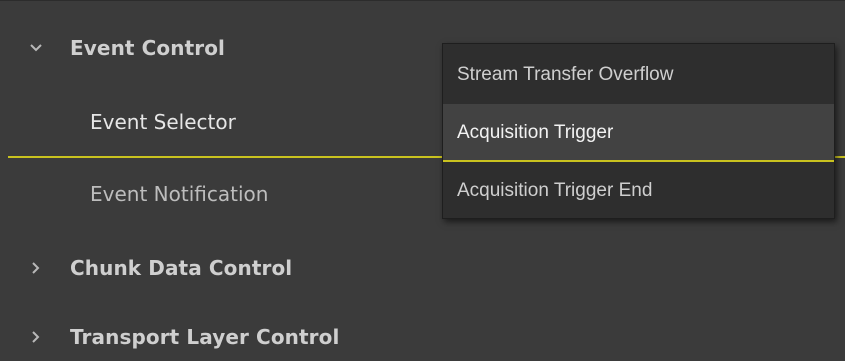 The width and height of the screenshot is (845, 361). I want to click on tree-item-label: Event Selector, so click(163, 122).